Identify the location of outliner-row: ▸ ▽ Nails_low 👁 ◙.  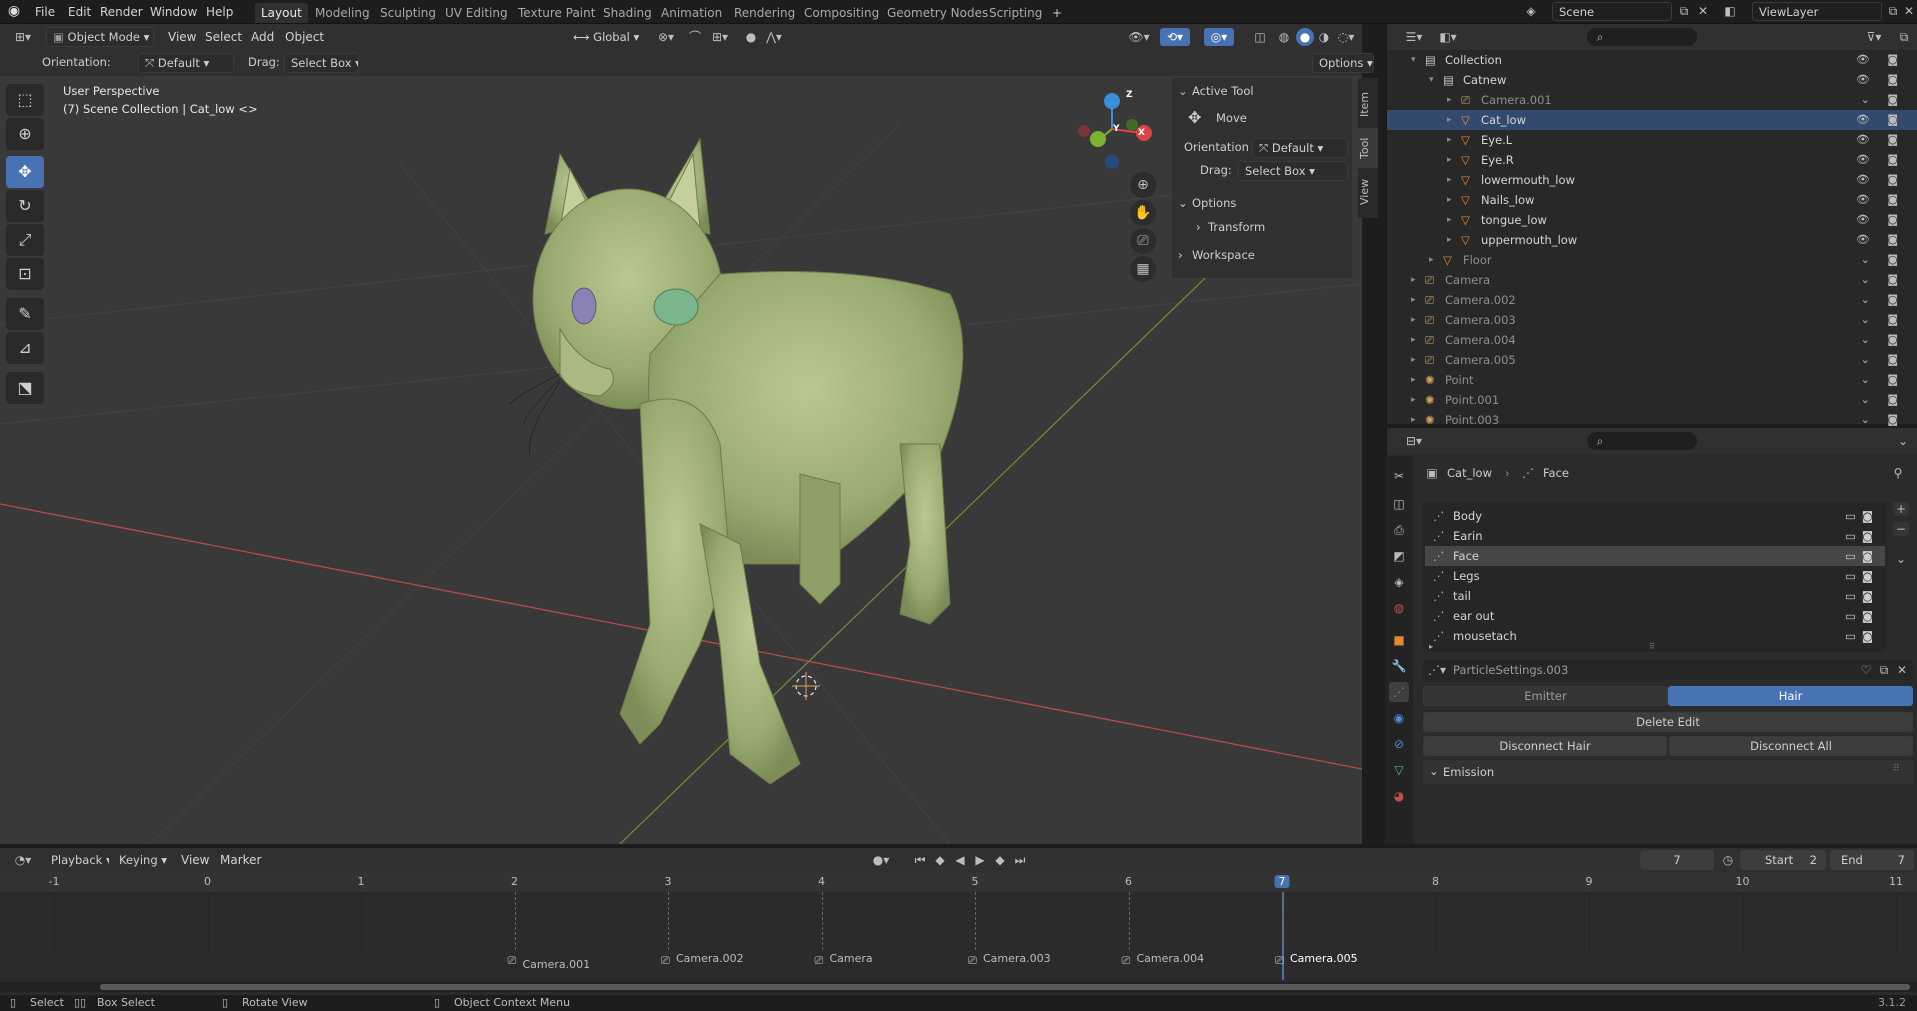
(1652, 200).